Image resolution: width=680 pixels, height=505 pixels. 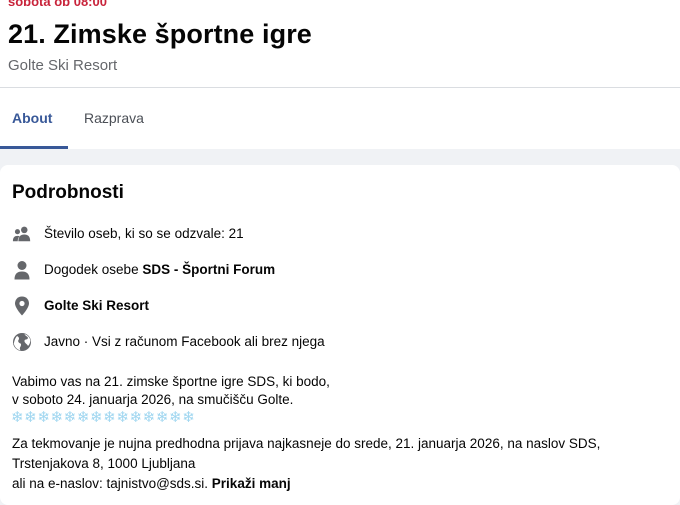 What do you see at coordinates (32, 118) in the screenshot?
I see `tab-about: About` at bounding box center [32, 118].